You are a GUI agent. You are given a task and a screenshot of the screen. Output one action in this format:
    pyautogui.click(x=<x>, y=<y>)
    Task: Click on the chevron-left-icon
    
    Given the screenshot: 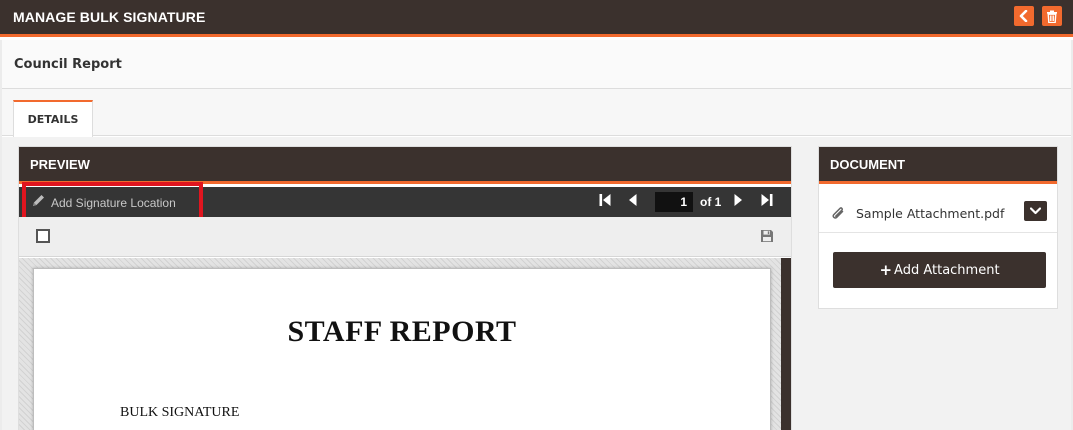 What is the action you would take?
    pyautogui.click(x=1024, y=16)
    